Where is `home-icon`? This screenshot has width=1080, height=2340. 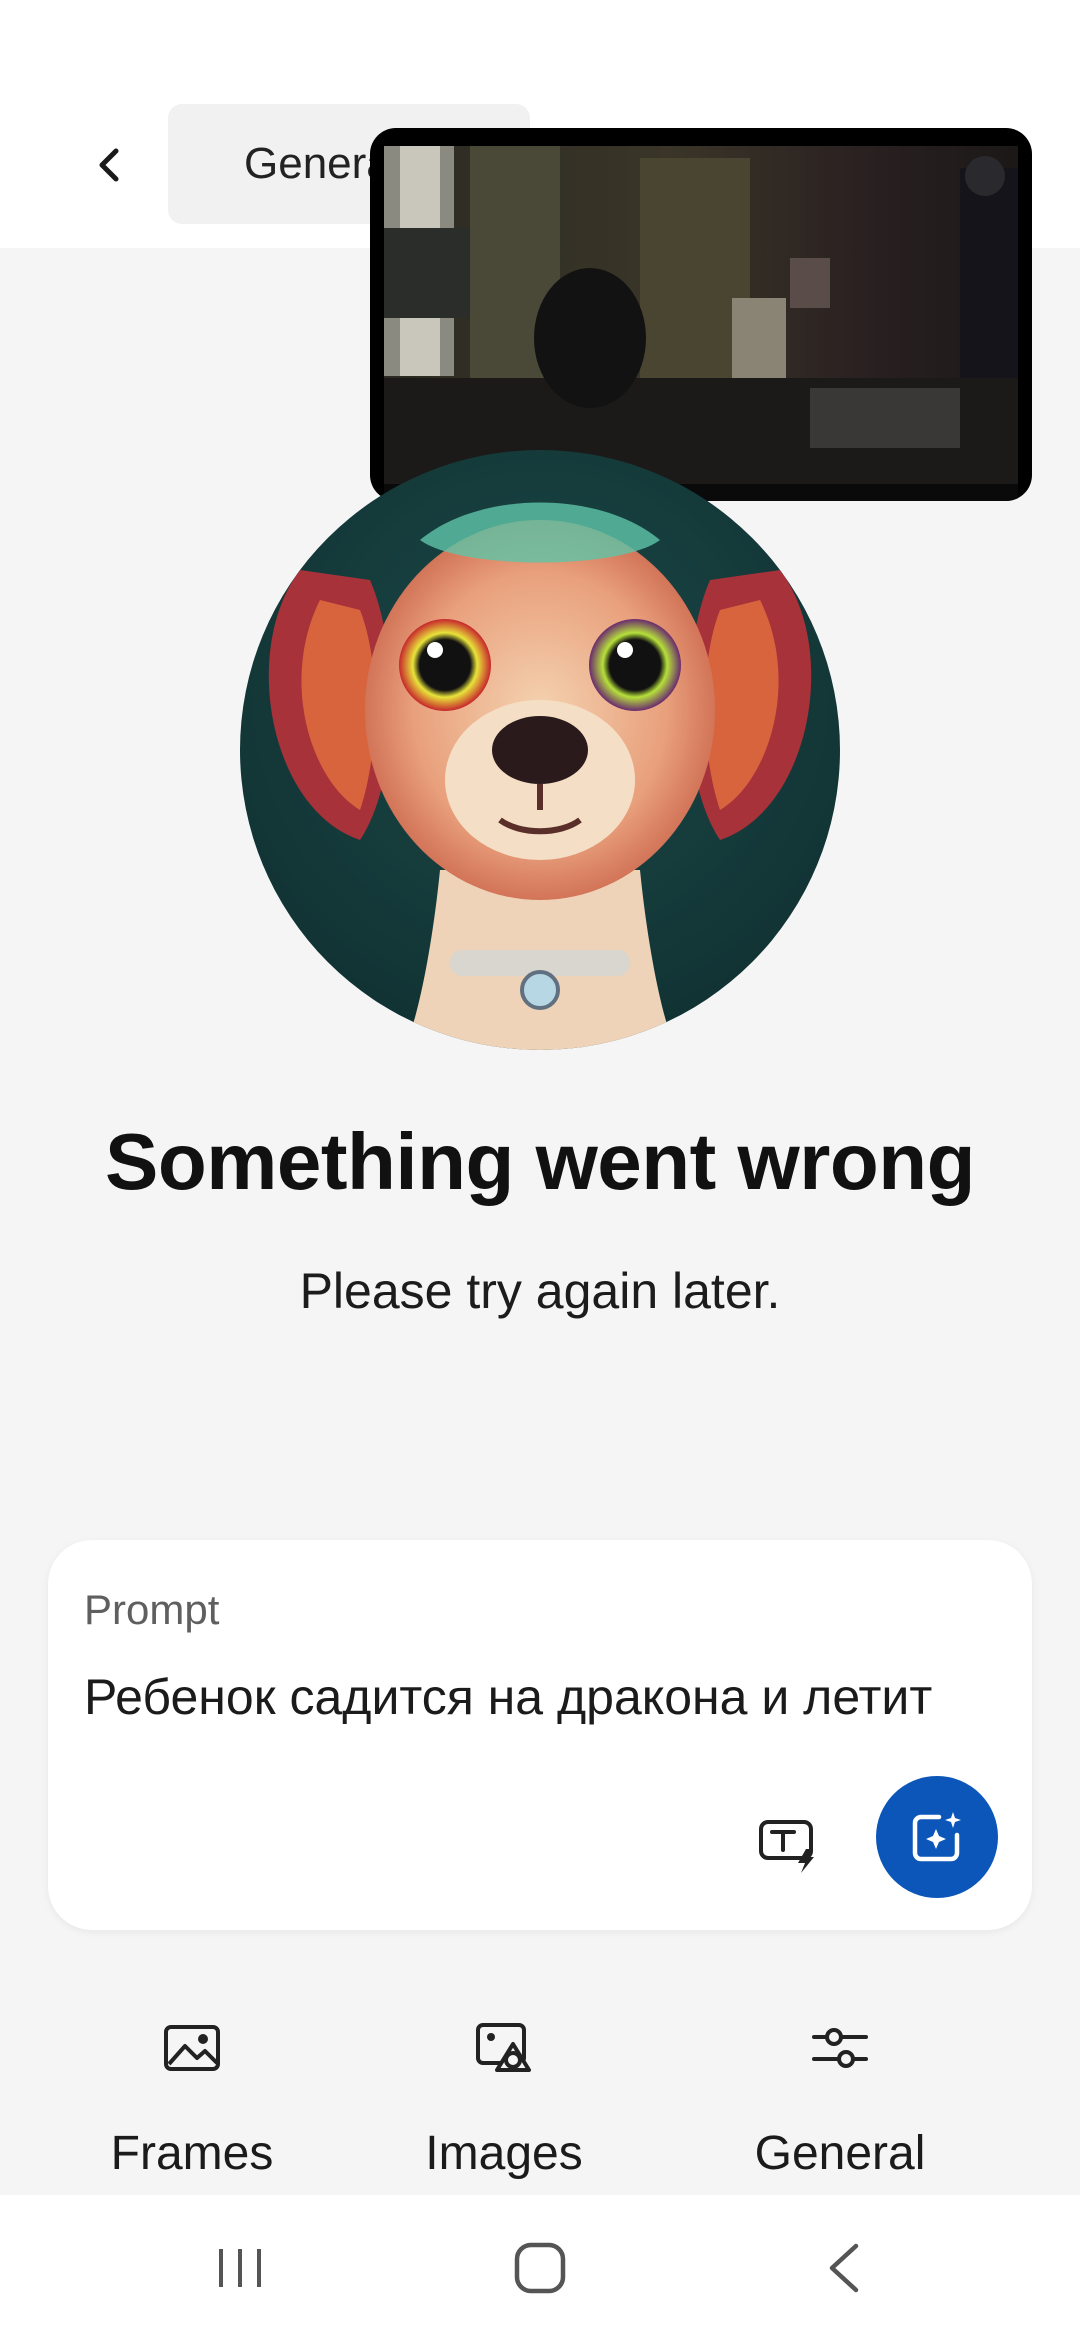
home-icon is located at coordinates (540, 2267).